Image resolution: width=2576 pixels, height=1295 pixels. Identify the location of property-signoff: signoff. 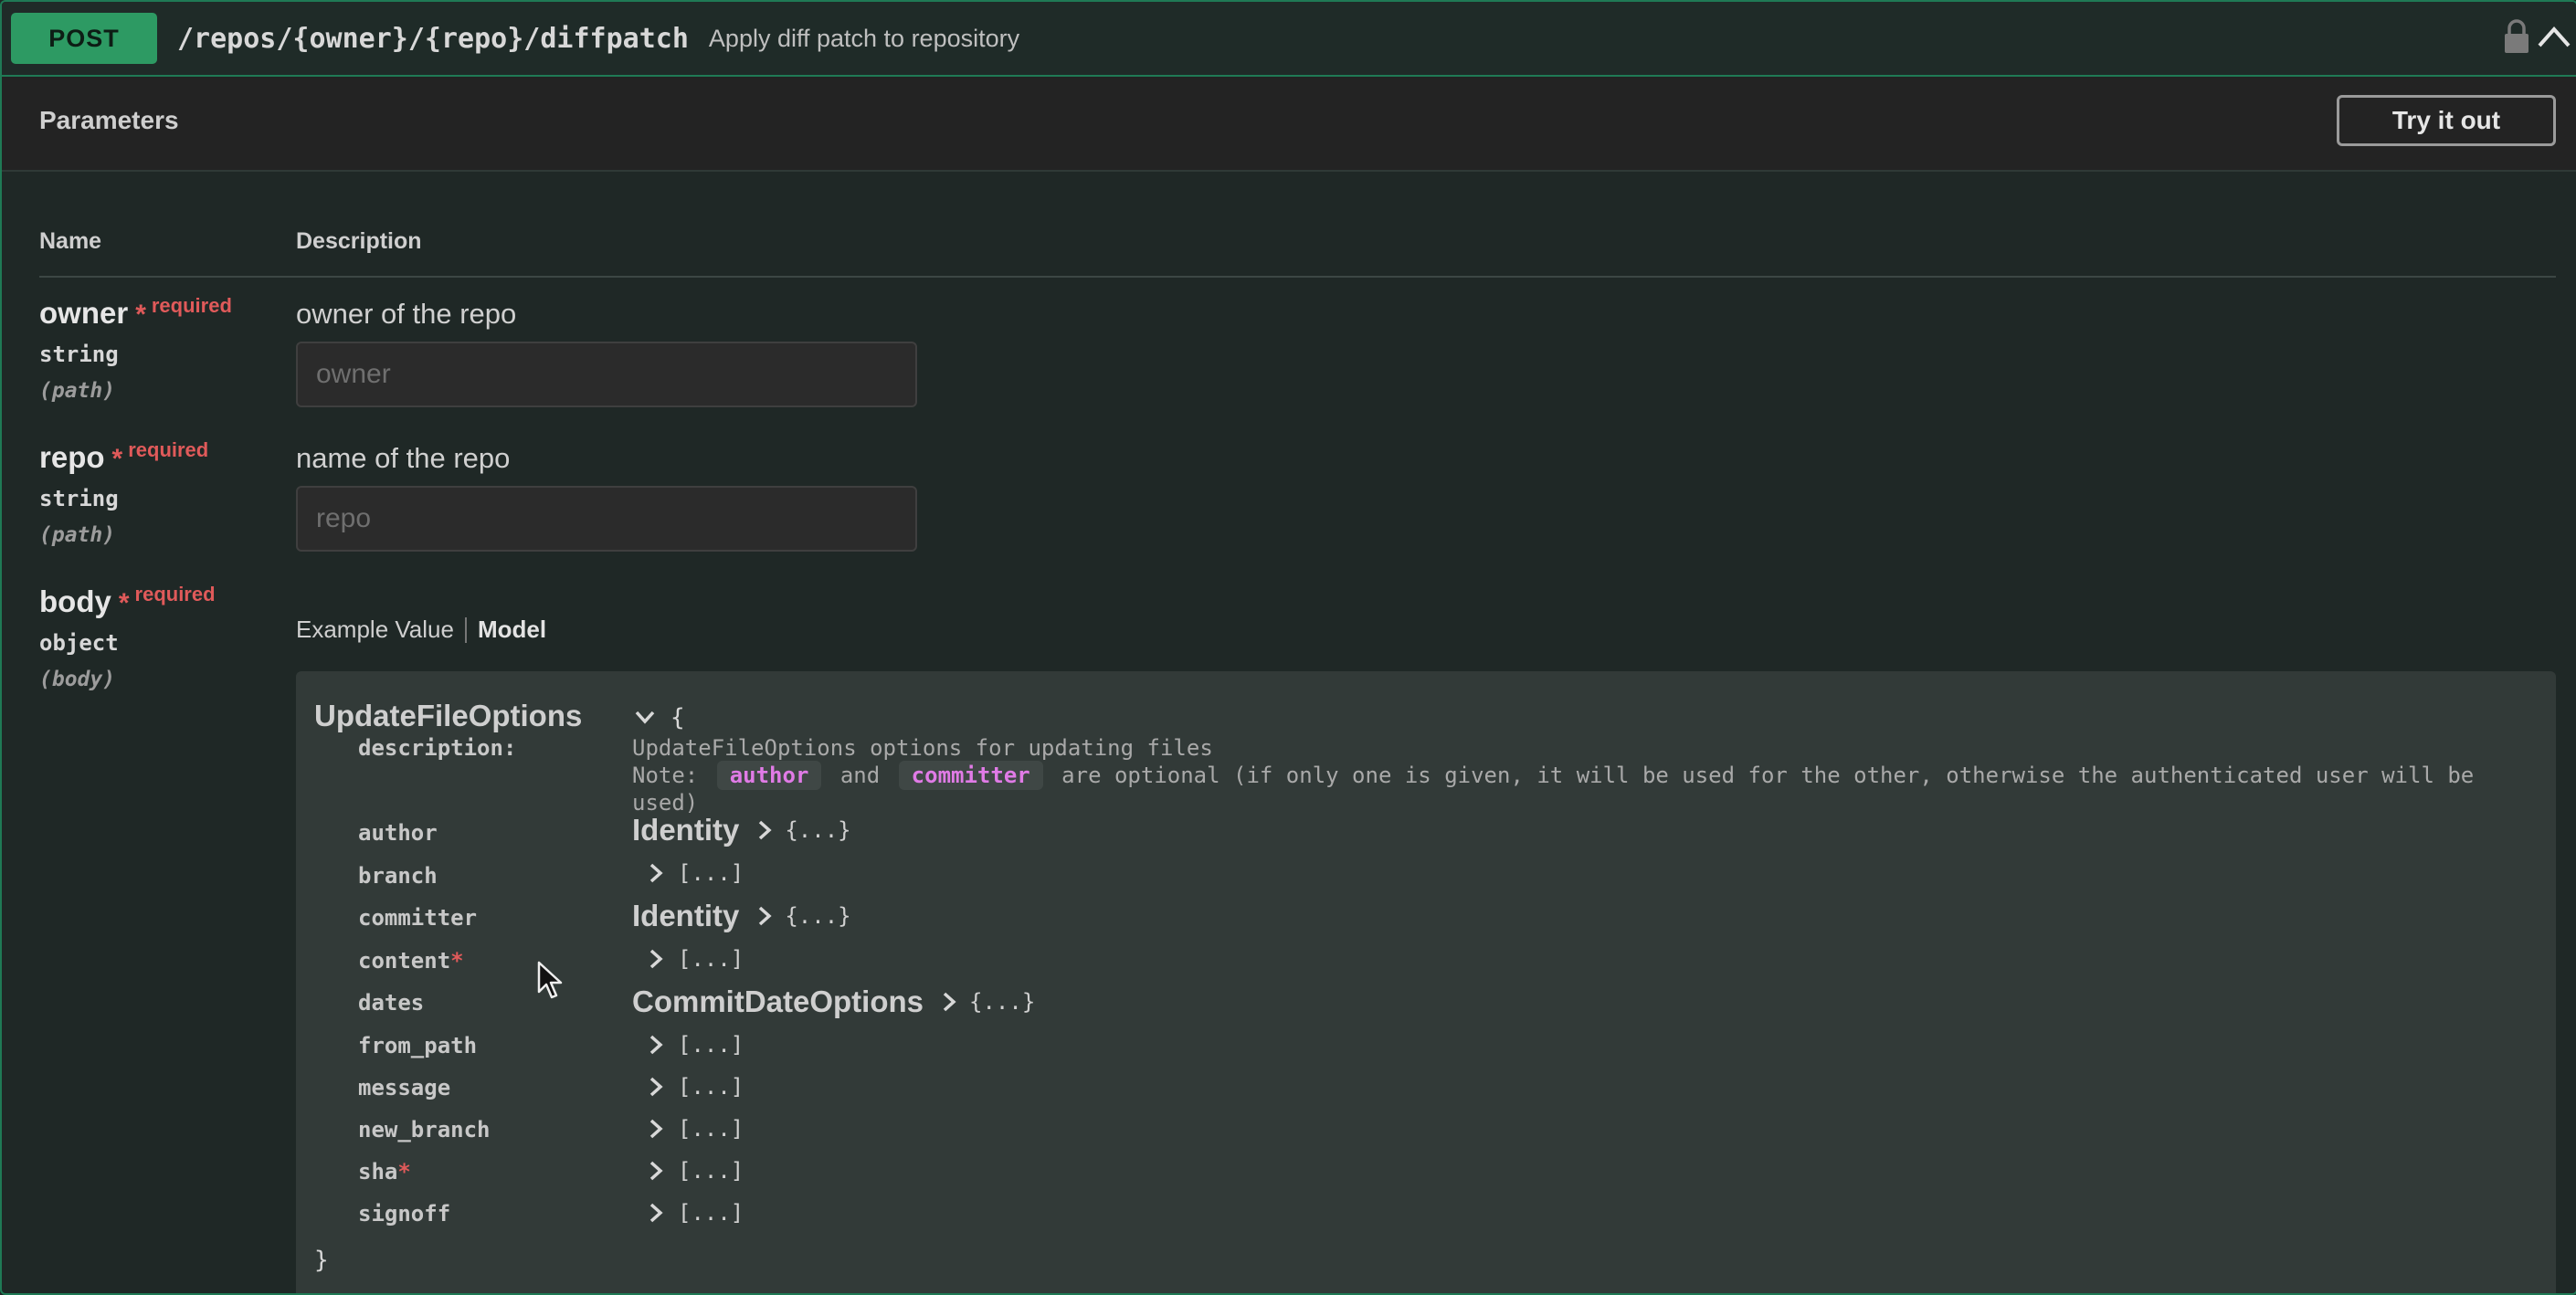
(404, 1214).